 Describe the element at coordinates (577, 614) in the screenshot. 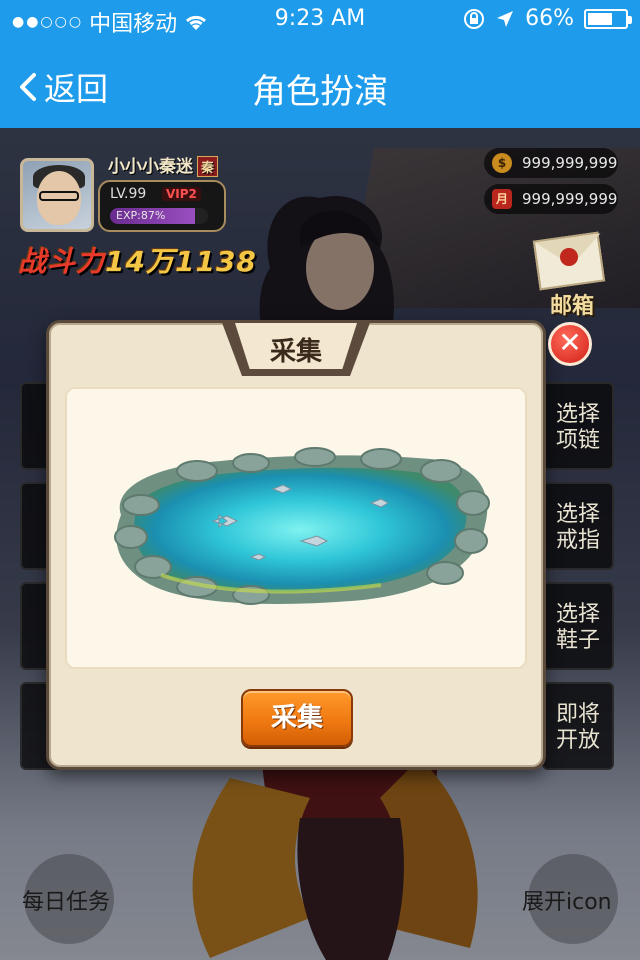

I see `select-shoes-line1: 选择` at that location.